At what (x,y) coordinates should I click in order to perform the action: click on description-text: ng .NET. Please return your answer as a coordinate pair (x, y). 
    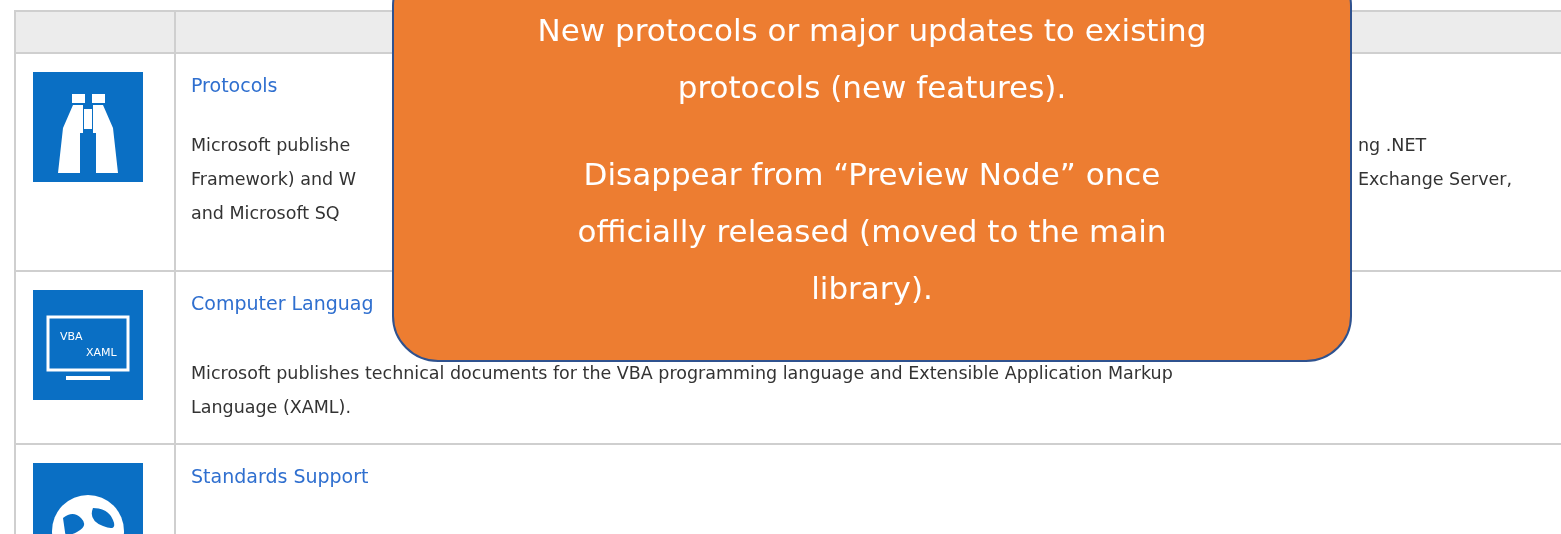
    Looking at the image, I should click on (1393, 145).